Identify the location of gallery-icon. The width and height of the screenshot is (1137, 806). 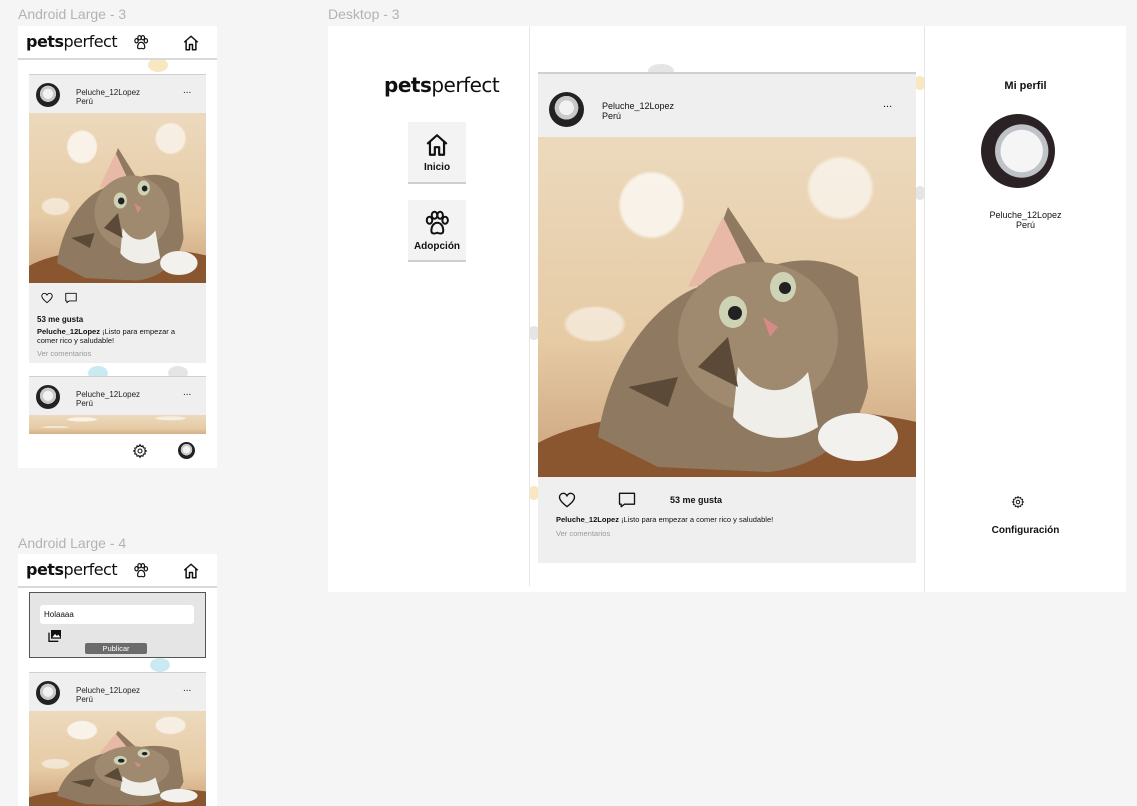
(55, 636).